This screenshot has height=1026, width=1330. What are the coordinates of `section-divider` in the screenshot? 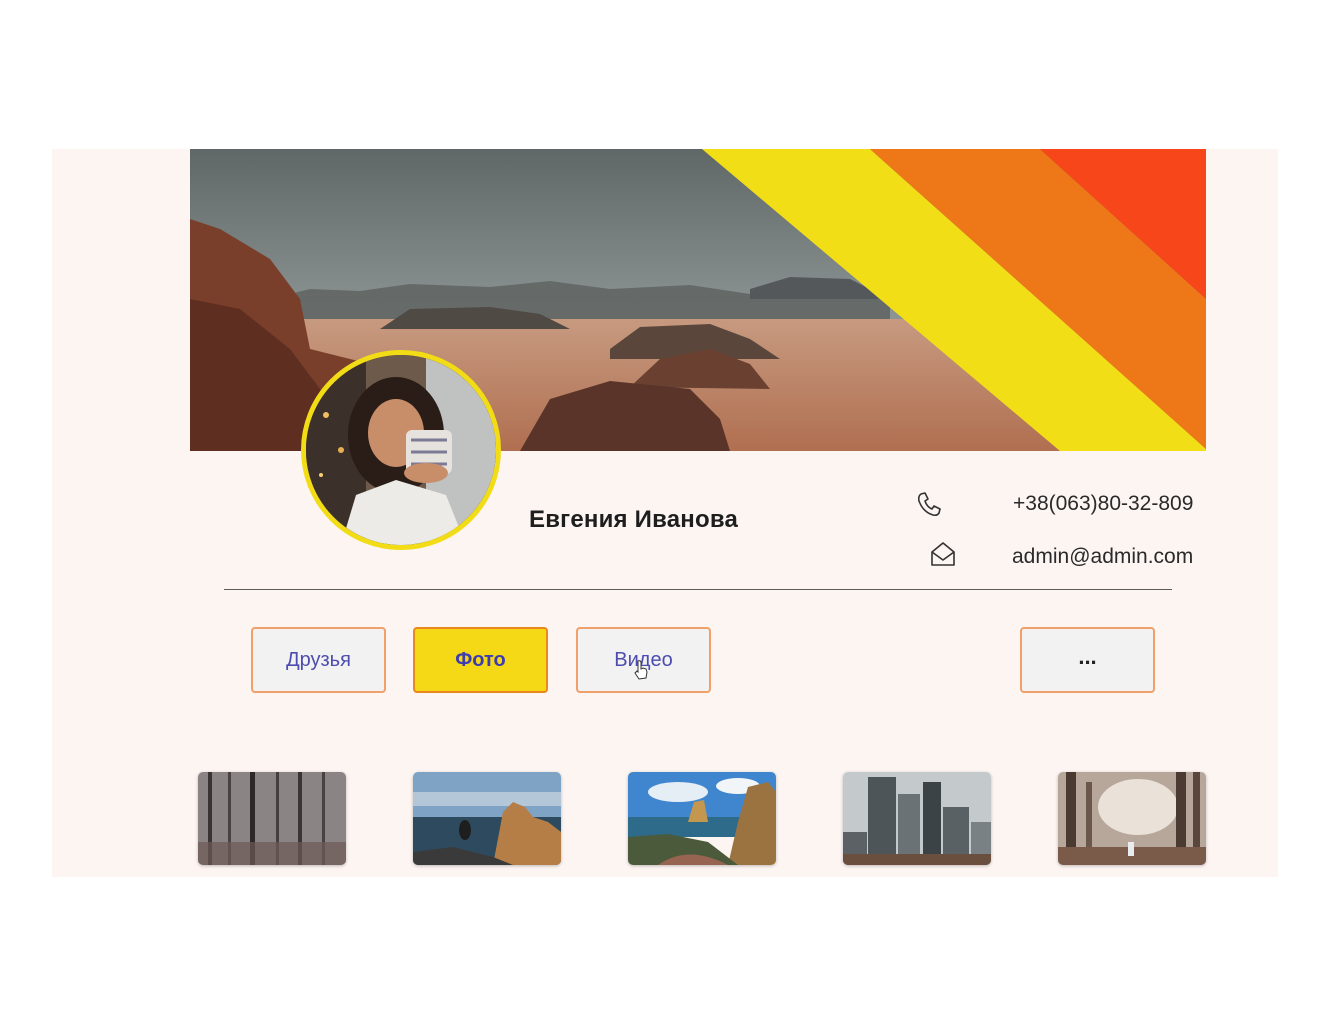 It's located at (698, 589).